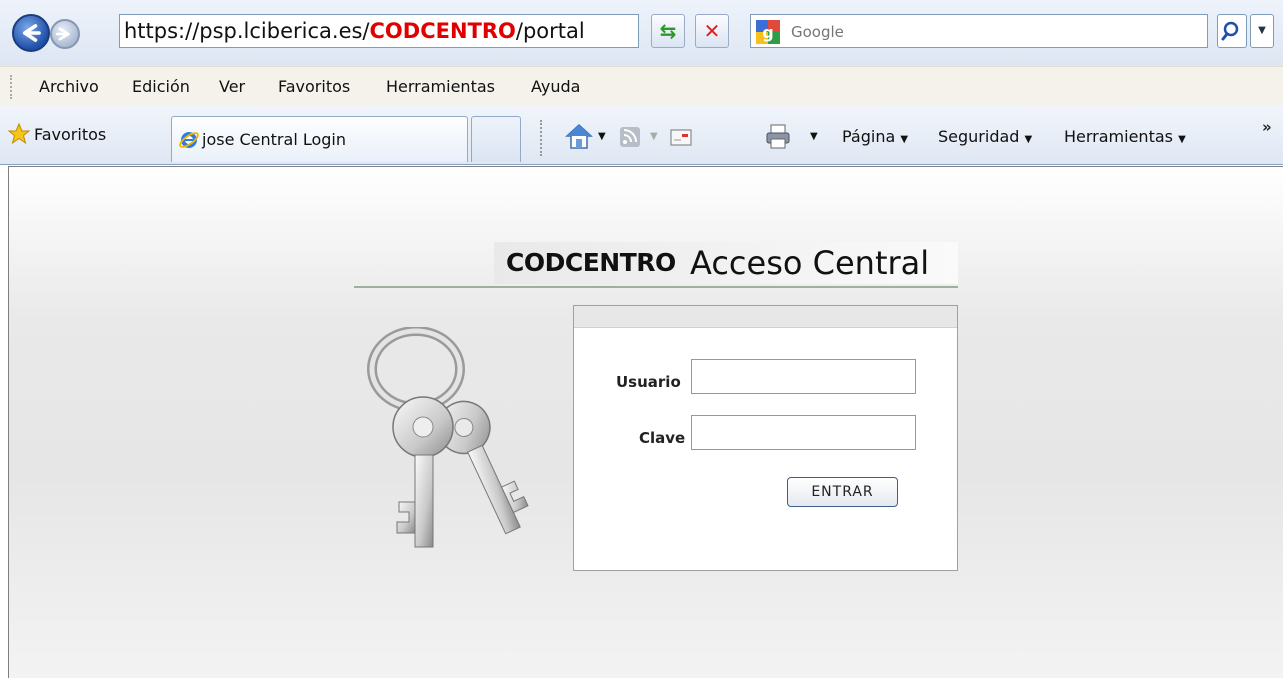 The image size is (1283, 678). Describe the element at coordinates (442, 31) in the screenshot. I see `url-highlight: CODCENTRO` at that location.